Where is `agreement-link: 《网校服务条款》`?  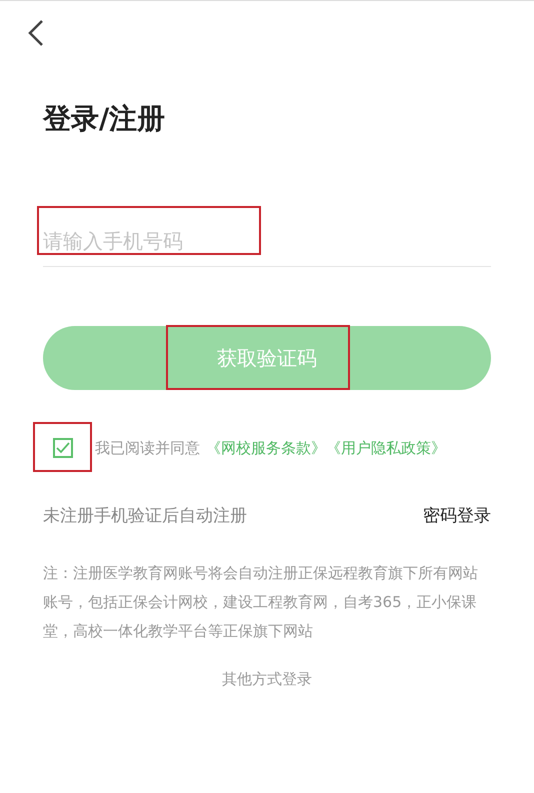 agreement-link: 《网校服务条款》 is located at coordinates (266, 448).